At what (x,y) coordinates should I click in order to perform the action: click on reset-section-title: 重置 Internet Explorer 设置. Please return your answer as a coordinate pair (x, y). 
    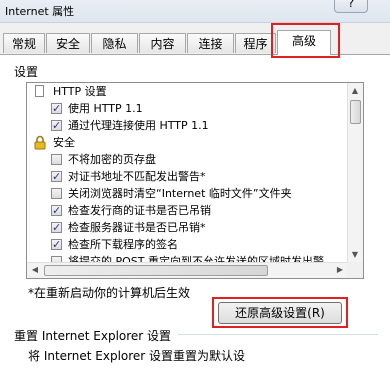
    Looking at the image, I should click on (93, 336).